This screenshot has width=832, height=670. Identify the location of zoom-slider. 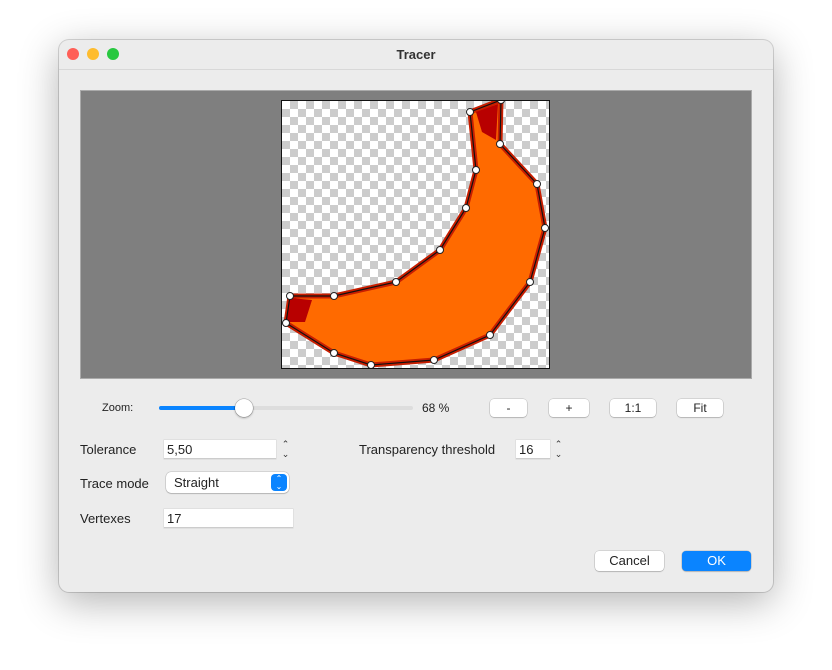
(286, 408).